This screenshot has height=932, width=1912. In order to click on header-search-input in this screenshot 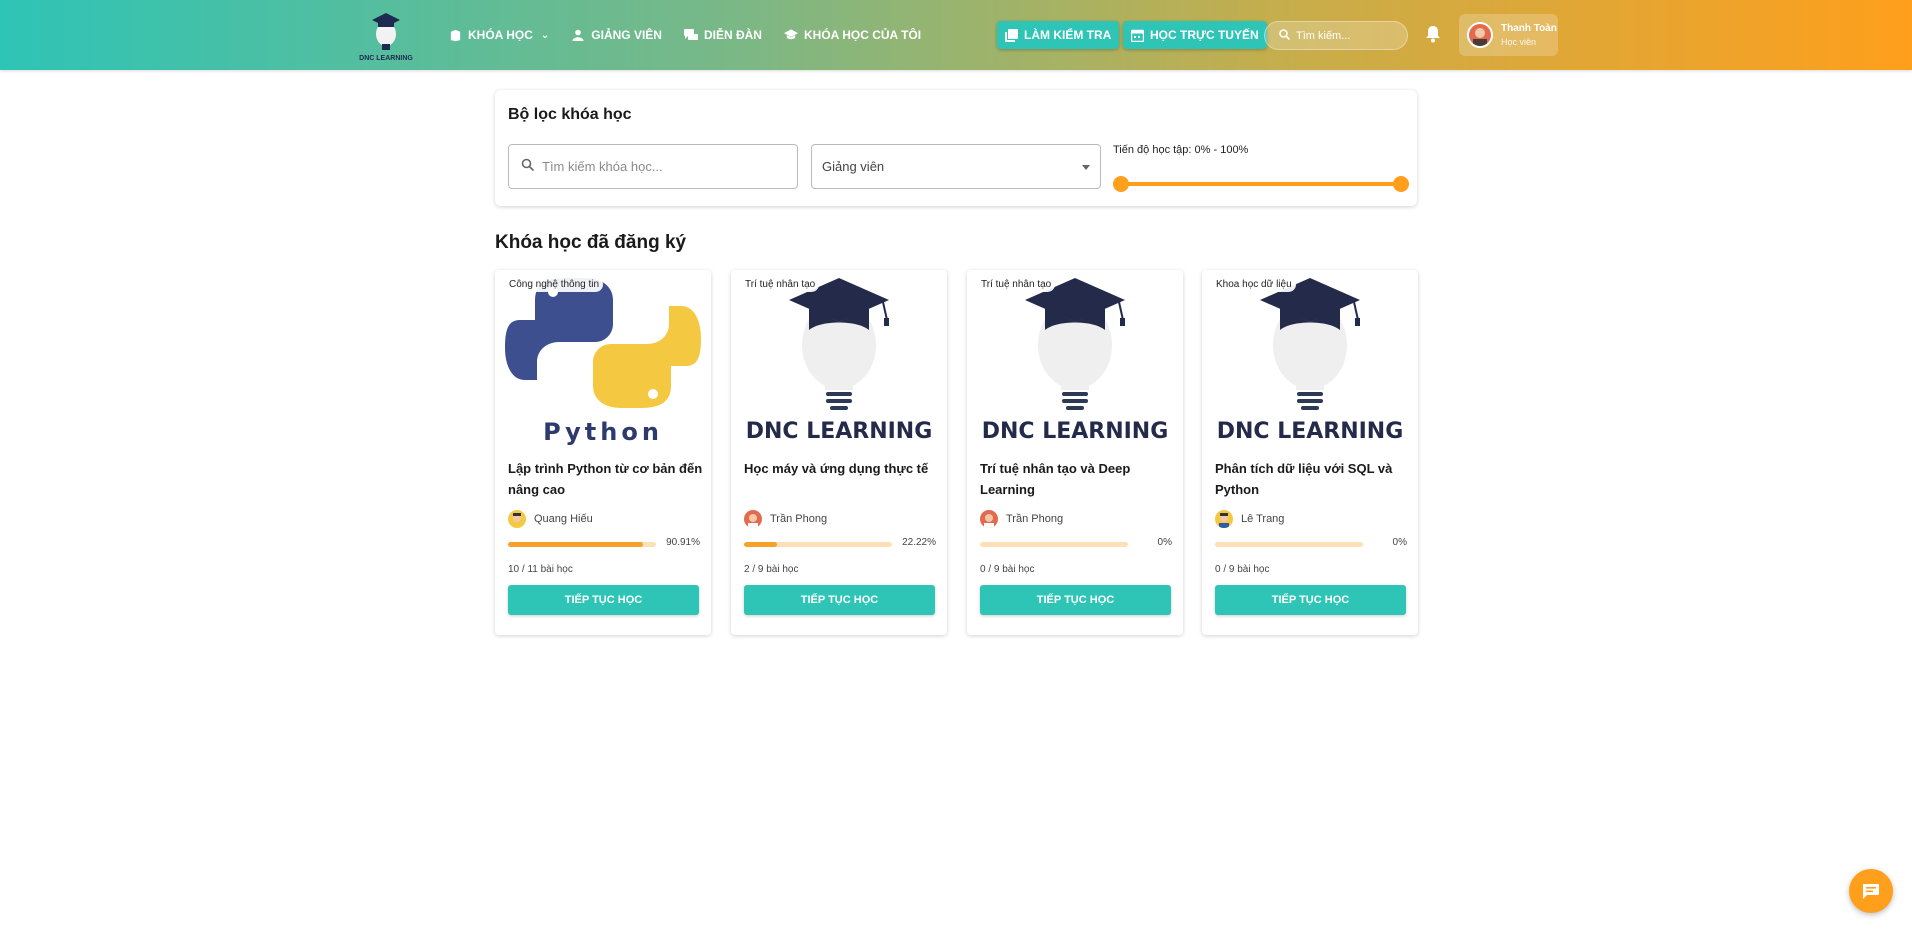, I will do `click(1346, 35)`.